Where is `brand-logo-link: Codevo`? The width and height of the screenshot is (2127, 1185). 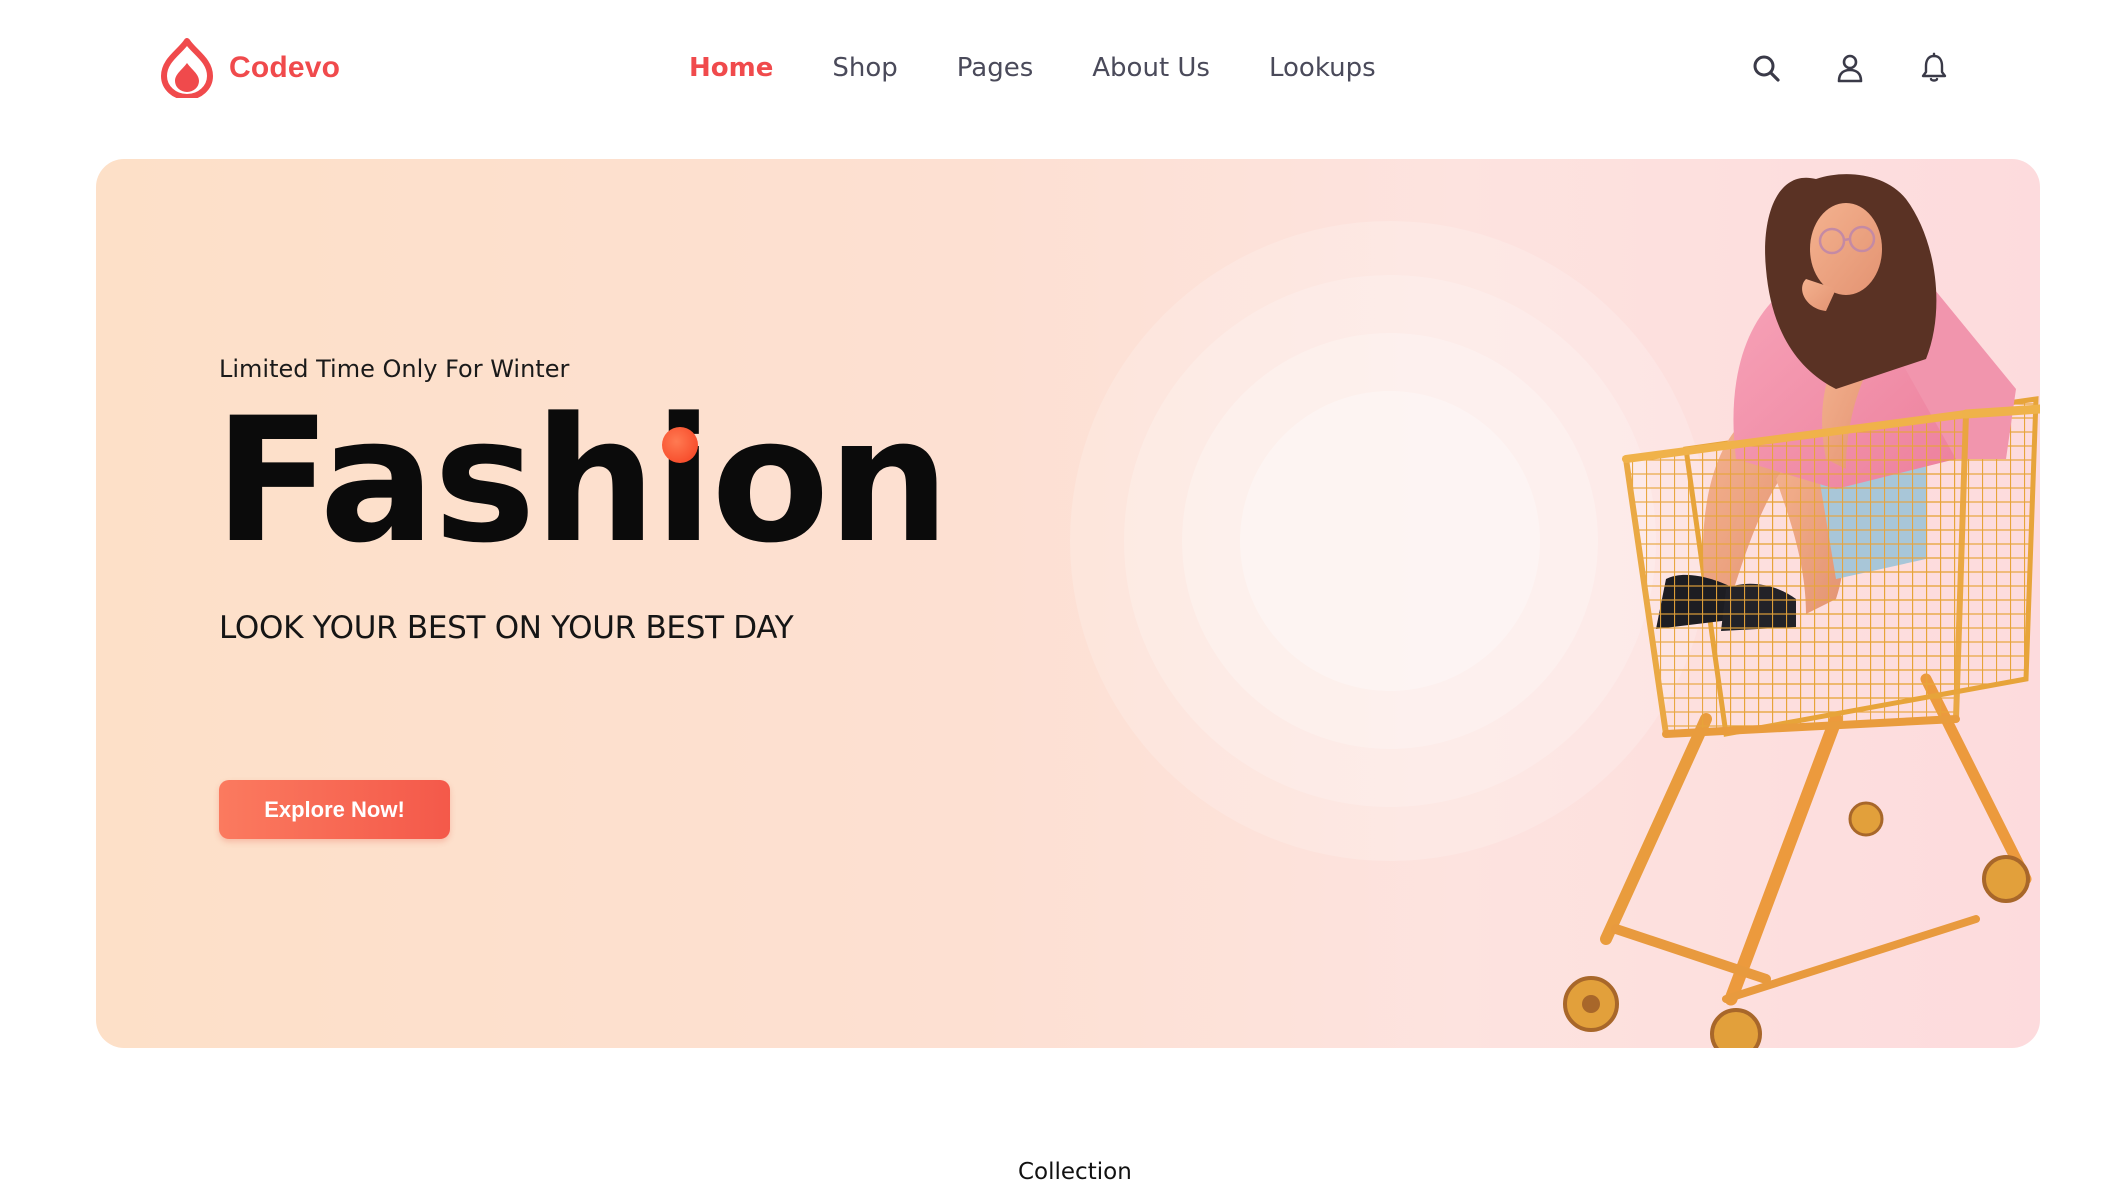 brand-logo-link: Codevo is located at coordinates (249, 68).